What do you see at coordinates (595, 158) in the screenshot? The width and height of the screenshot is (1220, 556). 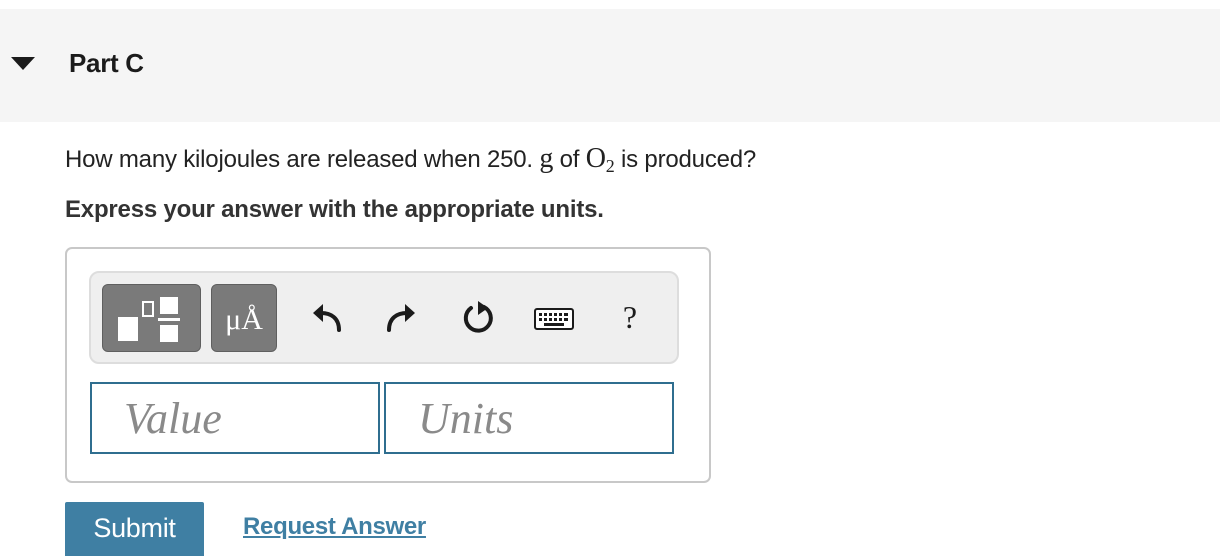 I see `formula-species: O` at bounding box center [595, 158].